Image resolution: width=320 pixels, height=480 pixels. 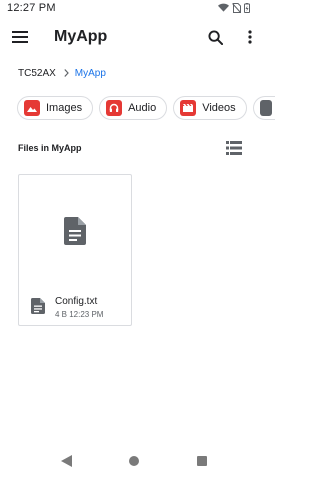 I want to click on document-icon, so click(x=265, y=108).